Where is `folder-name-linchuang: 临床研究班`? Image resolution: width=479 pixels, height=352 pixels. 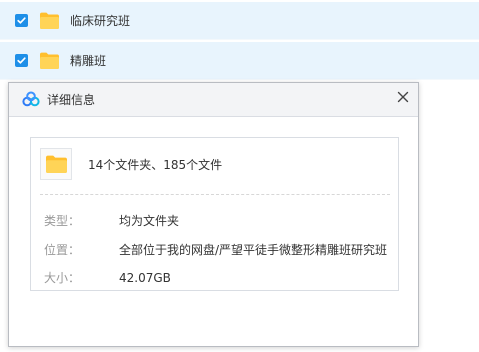
folder-name-linchuang: 临床研究班 is located at coordinates (100, 21).